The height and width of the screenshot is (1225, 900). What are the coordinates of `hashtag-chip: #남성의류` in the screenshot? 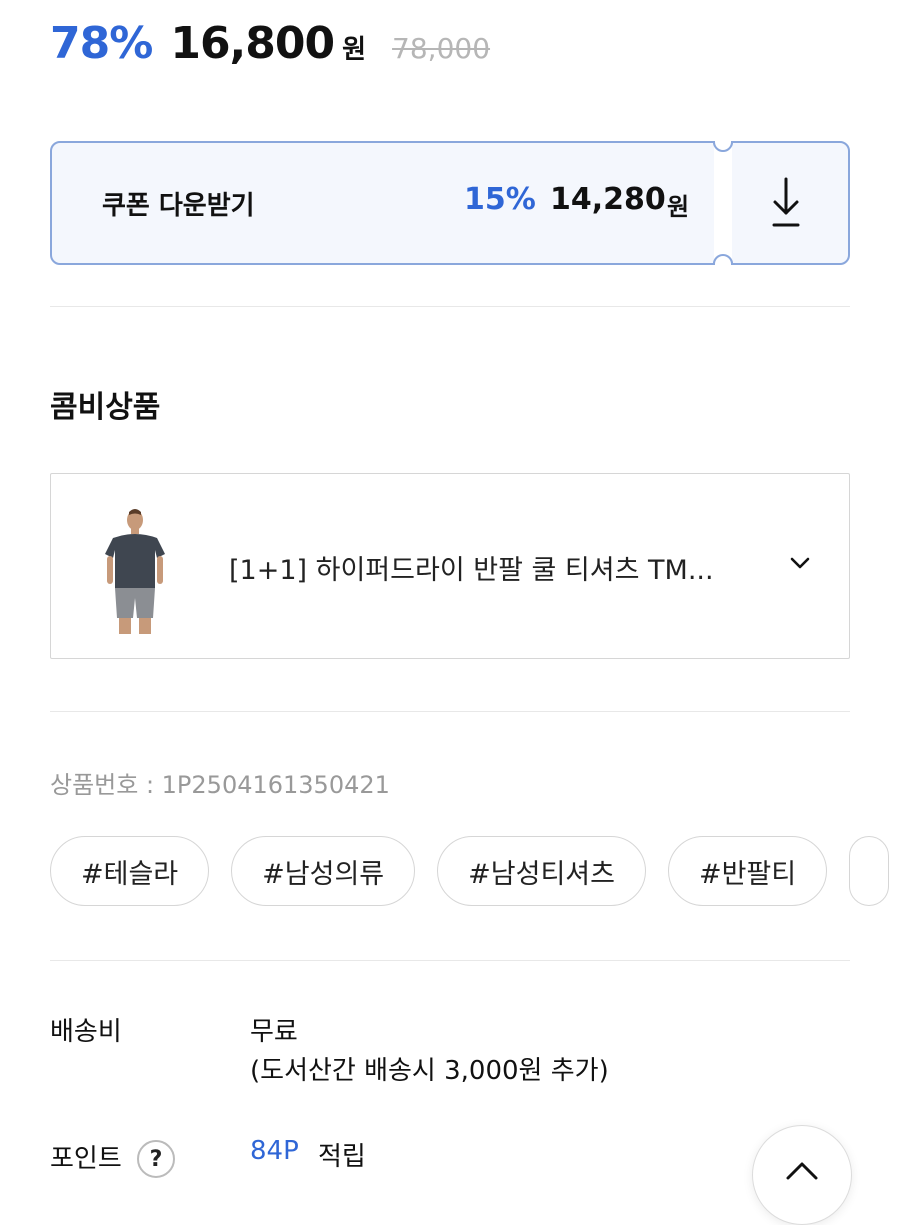 It's located at (323, 871).